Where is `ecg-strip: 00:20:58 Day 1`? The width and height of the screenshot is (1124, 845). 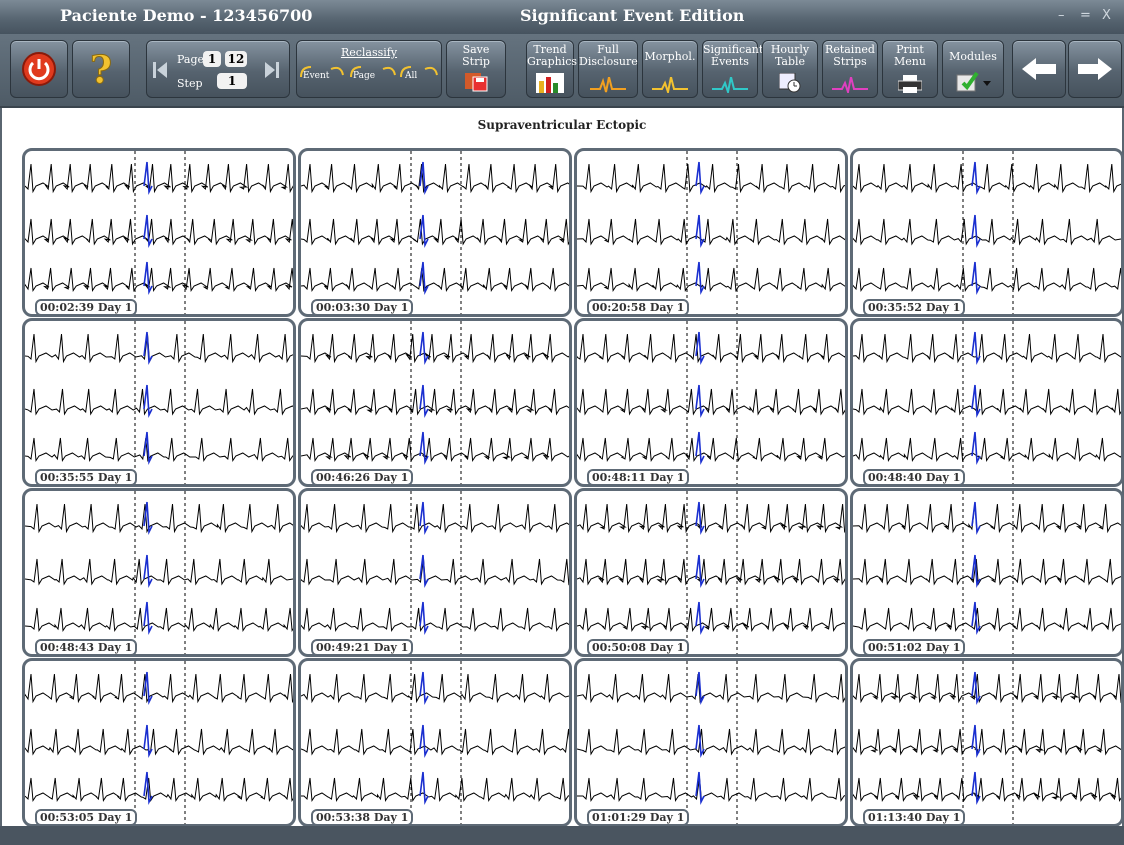 ecg-strip: 00:20:58 Day 1 is located at coordinates (711, 232).